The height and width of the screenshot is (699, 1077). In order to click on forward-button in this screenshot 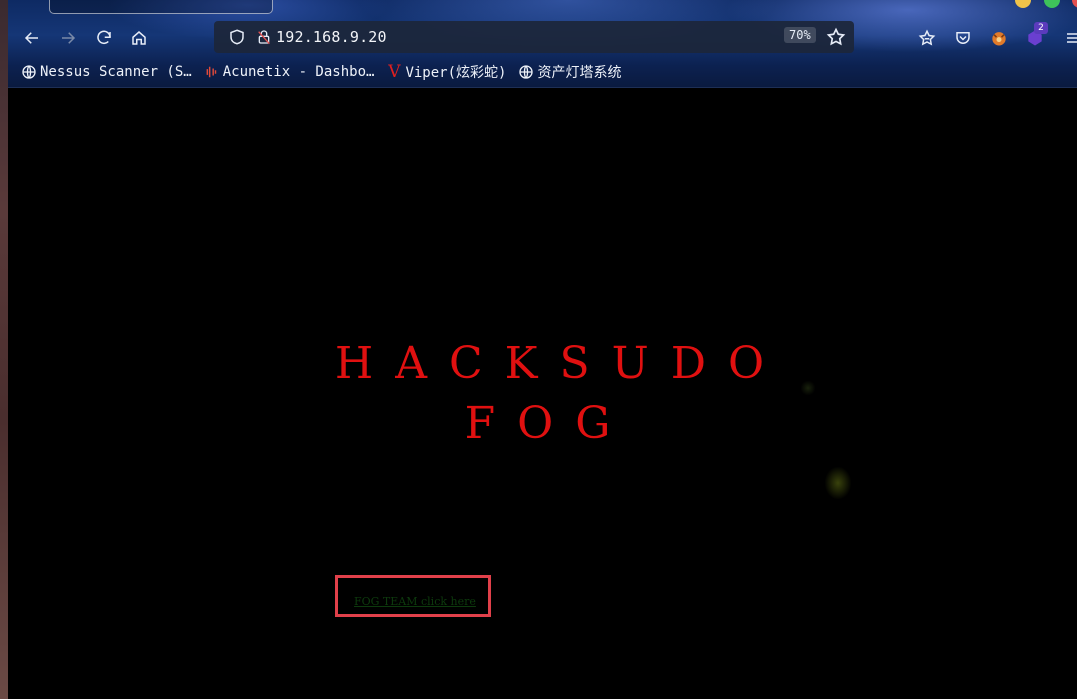, I will do `click(68, 38)`.